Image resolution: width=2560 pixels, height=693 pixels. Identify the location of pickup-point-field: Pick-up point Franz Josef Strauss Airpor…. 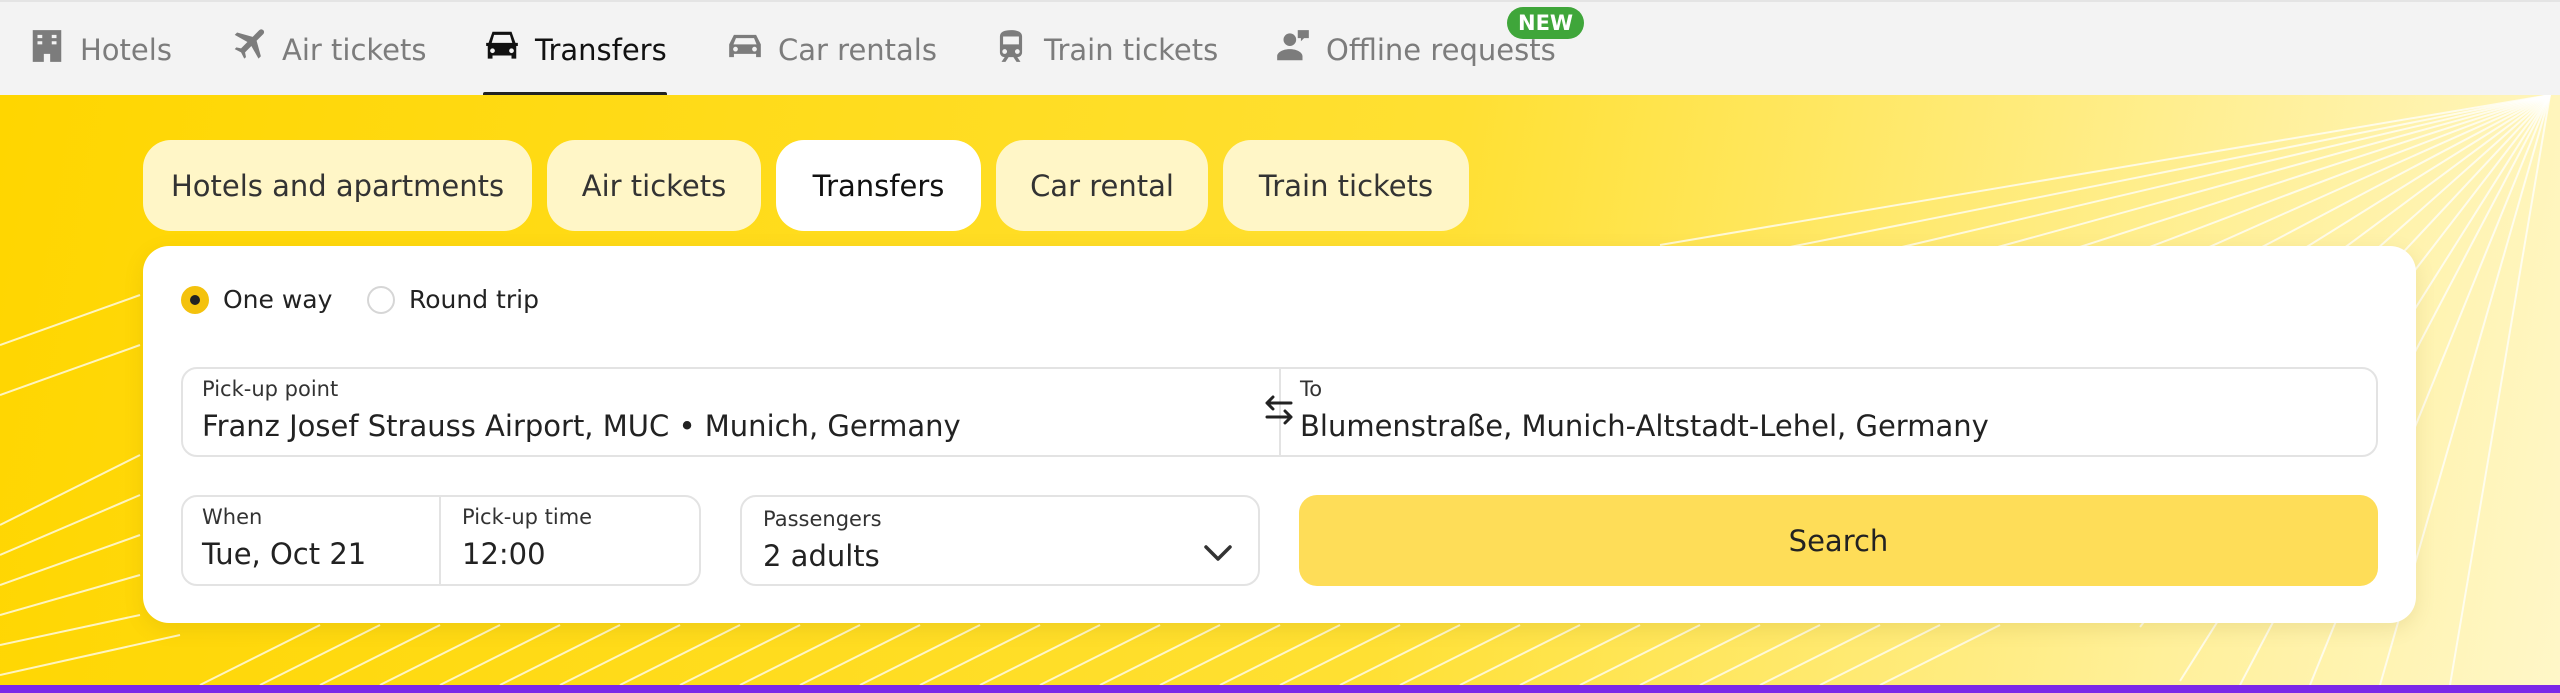
(730, 412).